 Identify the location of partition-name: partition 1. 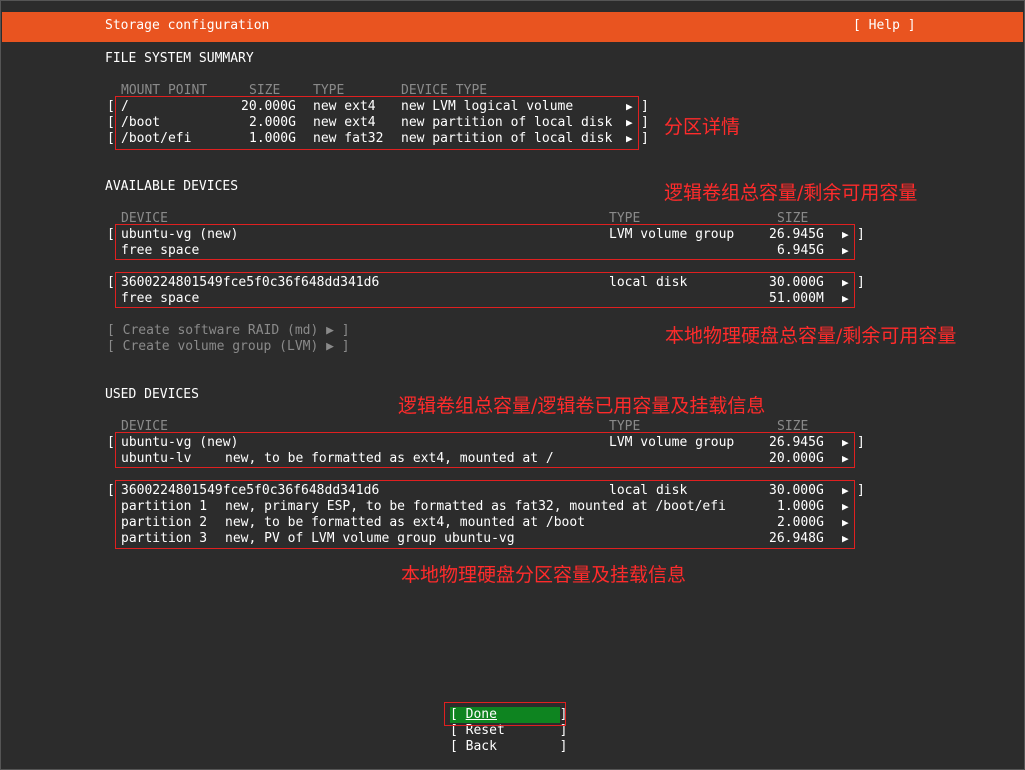
(164, 506).